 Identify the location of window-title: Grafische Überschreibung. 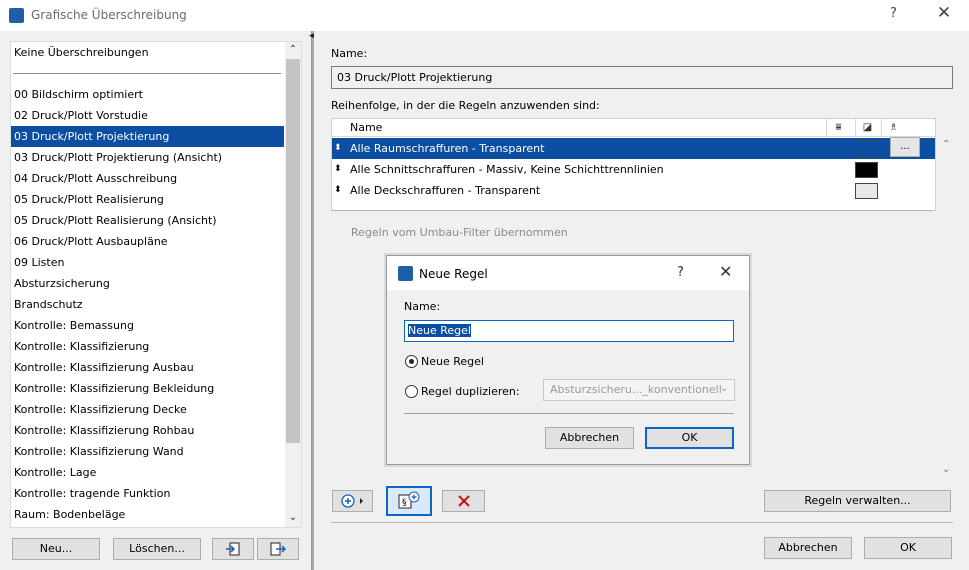
(109, 15).